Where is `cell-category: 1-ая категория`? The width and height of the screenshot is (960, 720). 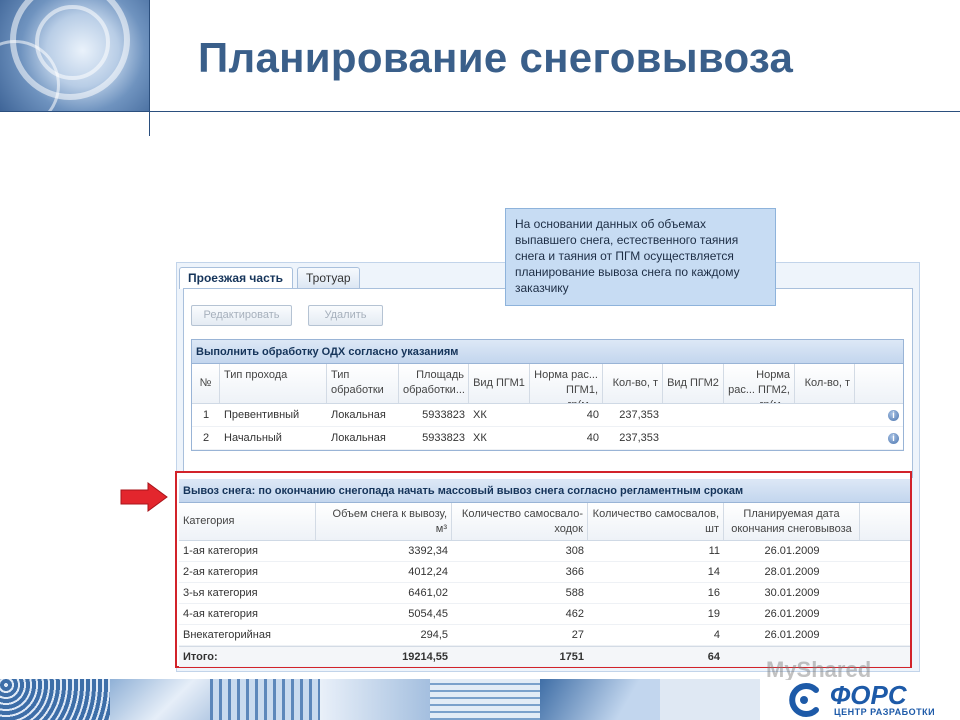 cell-category: 1-ая категория is located at coordinates (220, 551).